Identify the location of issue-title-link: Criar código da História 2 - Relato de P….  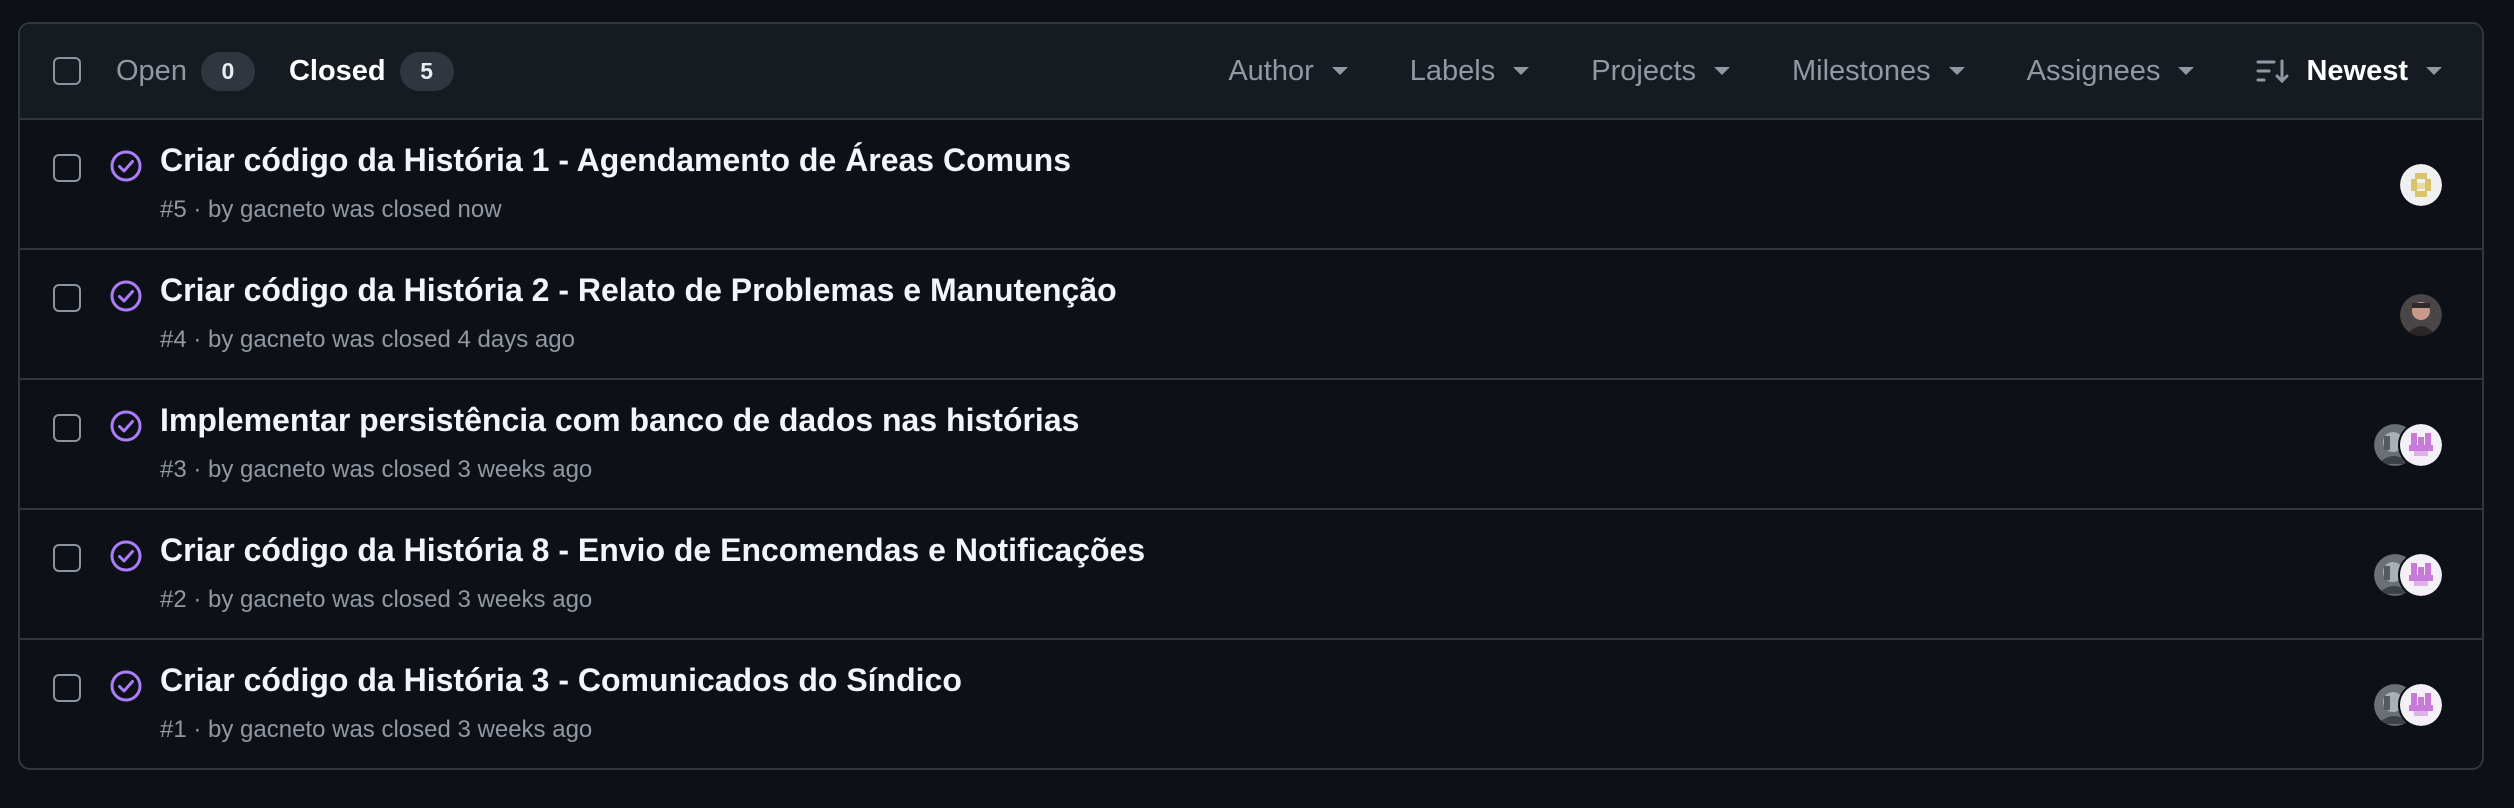
(638, 290).